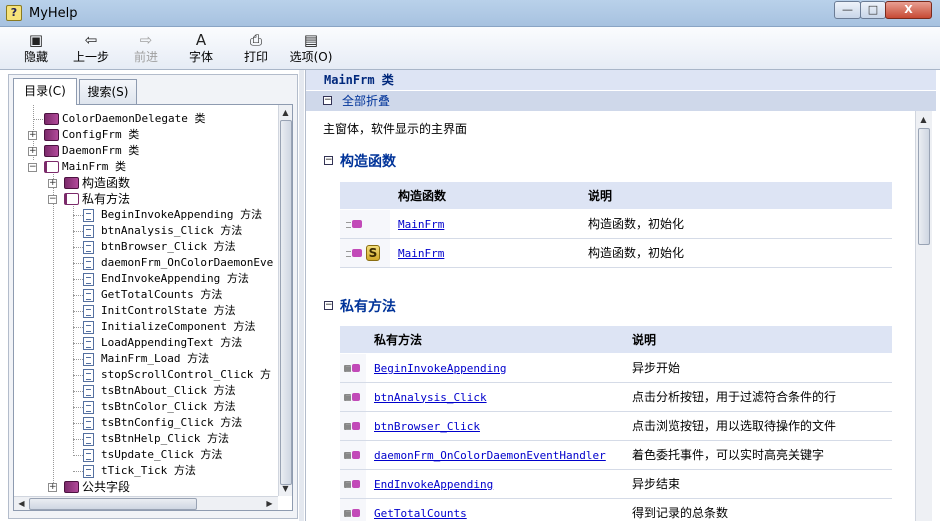 Image resolution: width=940 pixels, height=521 pixels. Describe the element at coordinates (161, 295) in the screenshot. I see `tree-item: GetTotalCounts 方法` at that location.